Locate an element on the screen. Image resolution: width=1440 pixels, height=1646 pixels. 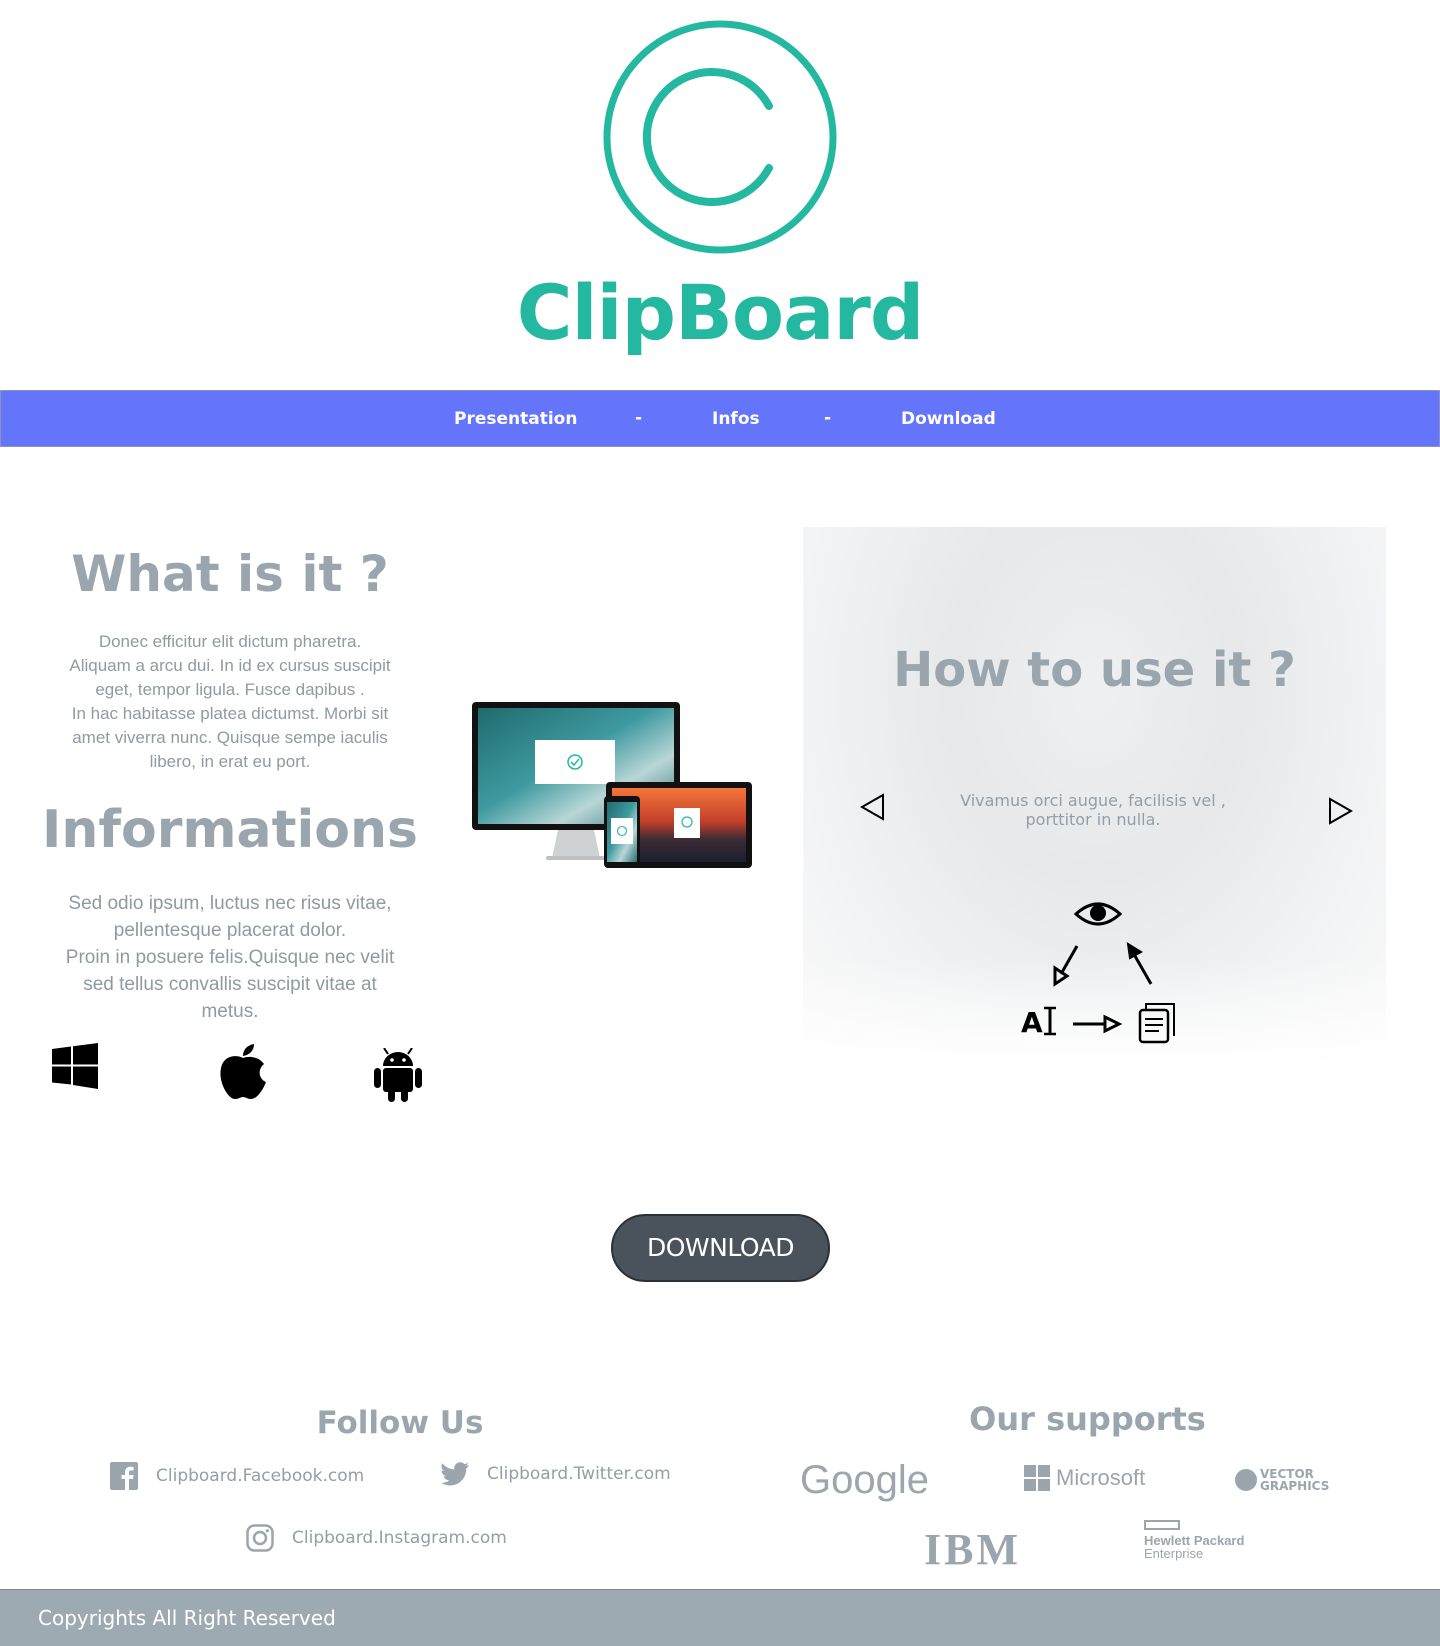
instagram-icon is located at coordinates (260, 1538).